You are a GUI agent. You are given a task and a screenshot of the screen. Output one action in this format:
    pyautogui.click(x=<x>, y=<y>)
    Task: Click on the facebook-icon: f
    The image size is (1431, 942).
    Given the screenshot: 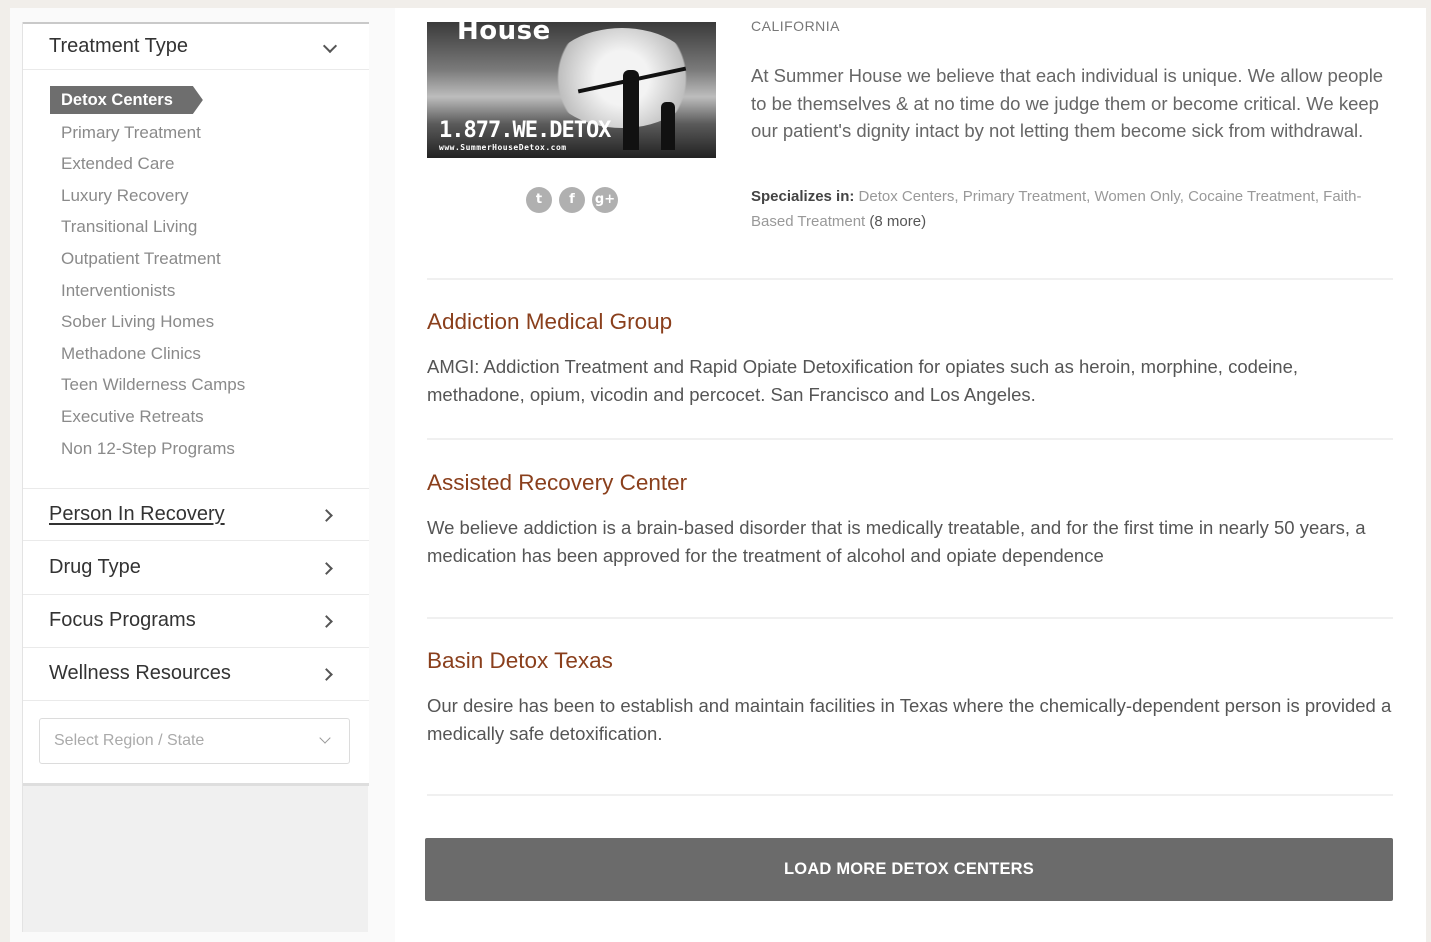 What is the action you would take?
    pyautogui.click(x=572, y=200)
    